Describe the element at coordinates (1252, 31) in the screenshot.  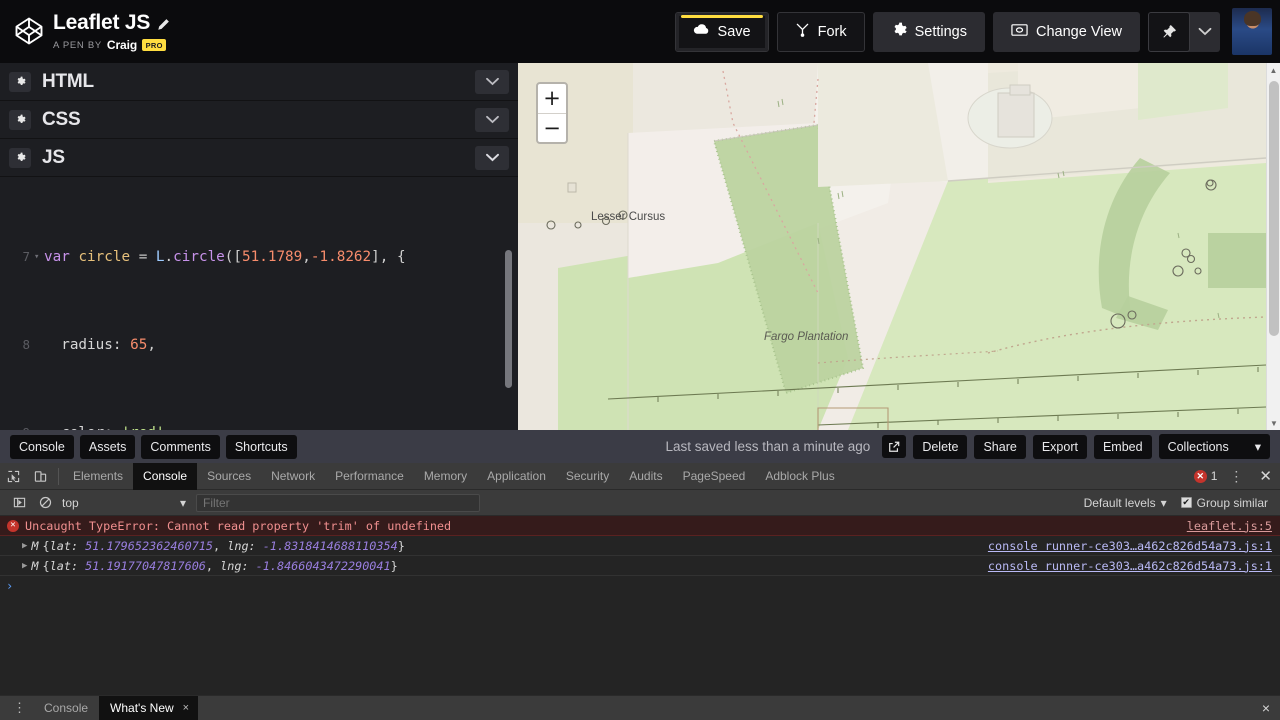
I see `avatar` at that location.